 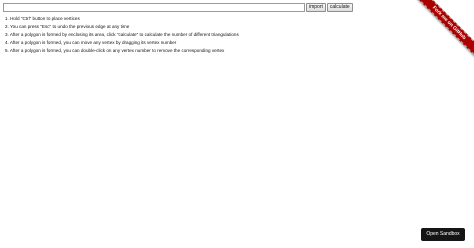 What do you see at coordinates (339, 7) in the screenshot?
I see `calculate-button: calculate` at bounding box center [339, 7].